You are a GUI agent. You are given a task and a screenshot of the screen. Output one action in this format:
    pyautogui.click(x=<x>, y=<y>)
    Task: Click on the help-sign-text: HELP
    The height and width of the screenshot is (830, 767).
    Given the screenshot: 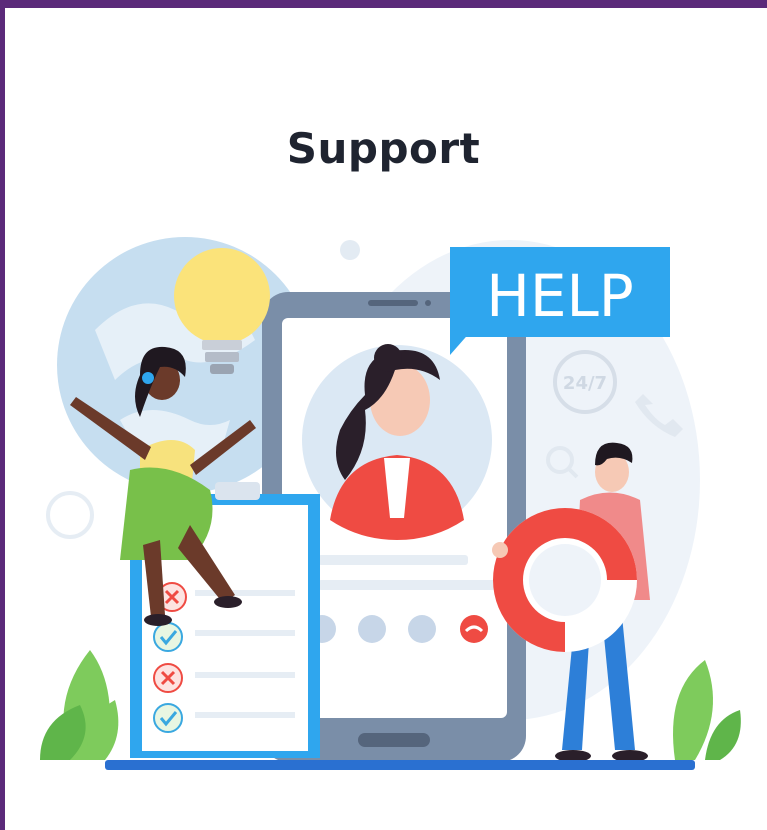 What is the action you would take?
    pyautogui.click(x=560, y=296)
    